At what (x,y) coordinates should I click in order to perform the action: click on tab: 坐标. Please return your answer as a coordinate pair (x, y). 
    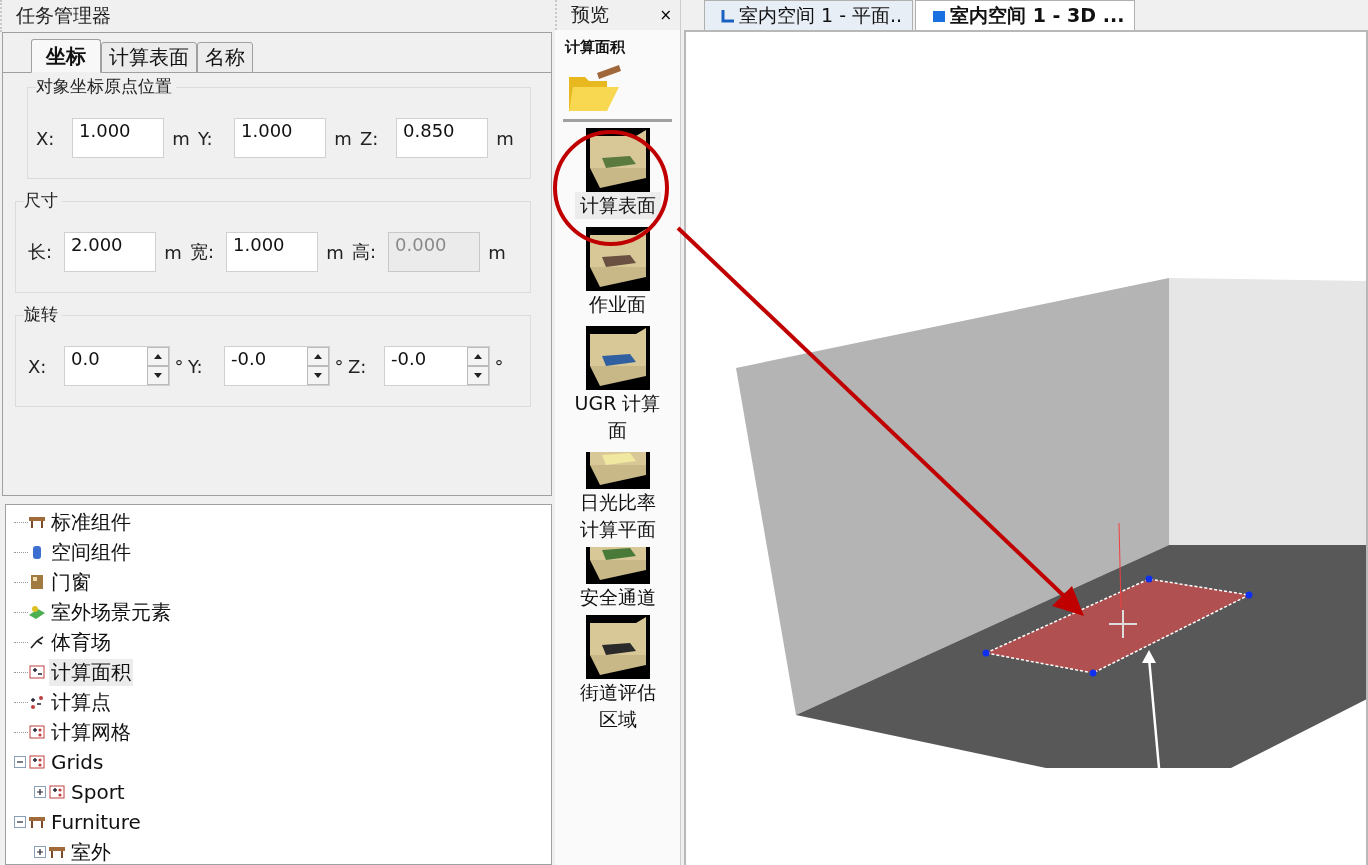
    Looking at the image, I should click on (66, 56).